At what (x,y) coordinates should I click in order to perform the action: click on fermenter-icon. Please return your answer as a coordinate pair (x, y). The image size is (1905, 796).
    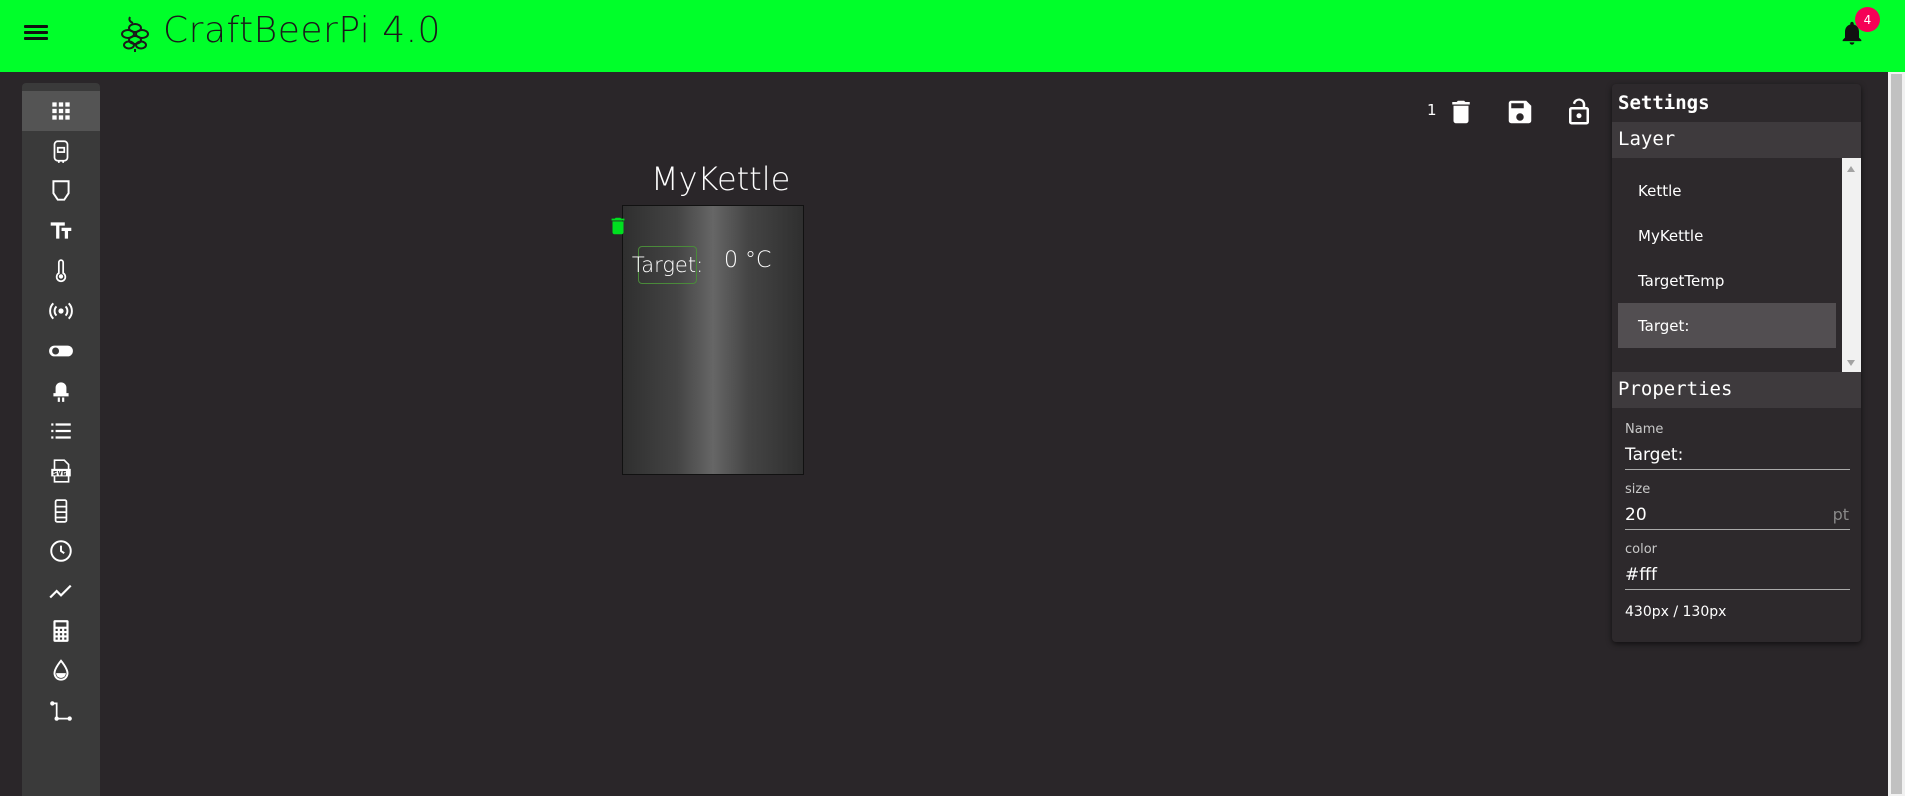
    Looking at the image, I should click on (61, 151).